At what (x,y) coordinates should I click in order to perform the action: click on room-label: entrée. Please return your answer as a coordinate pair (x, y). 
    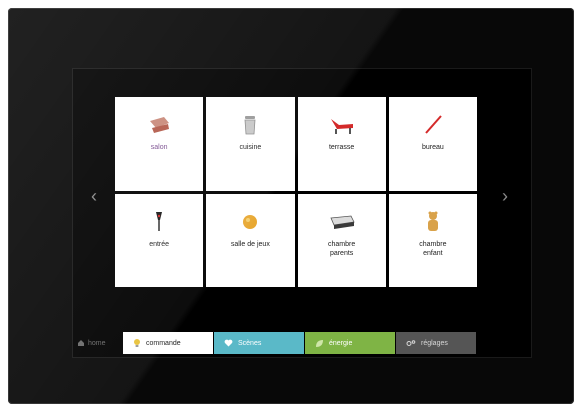
    Looking at the image, I should click on (159, 244).